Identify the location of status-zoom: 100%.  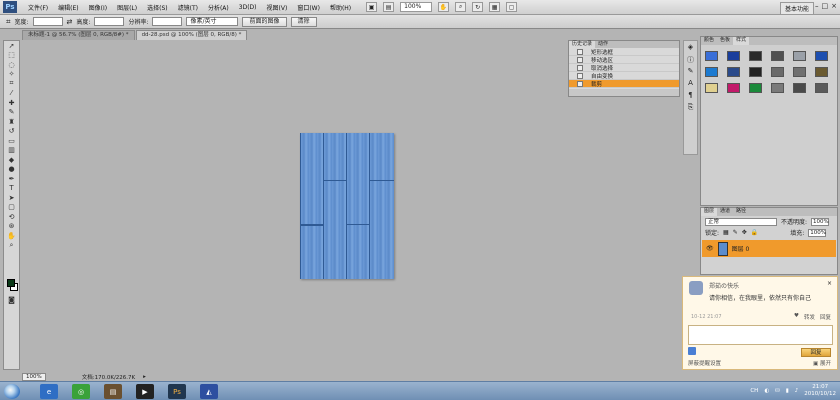
(34, 377).